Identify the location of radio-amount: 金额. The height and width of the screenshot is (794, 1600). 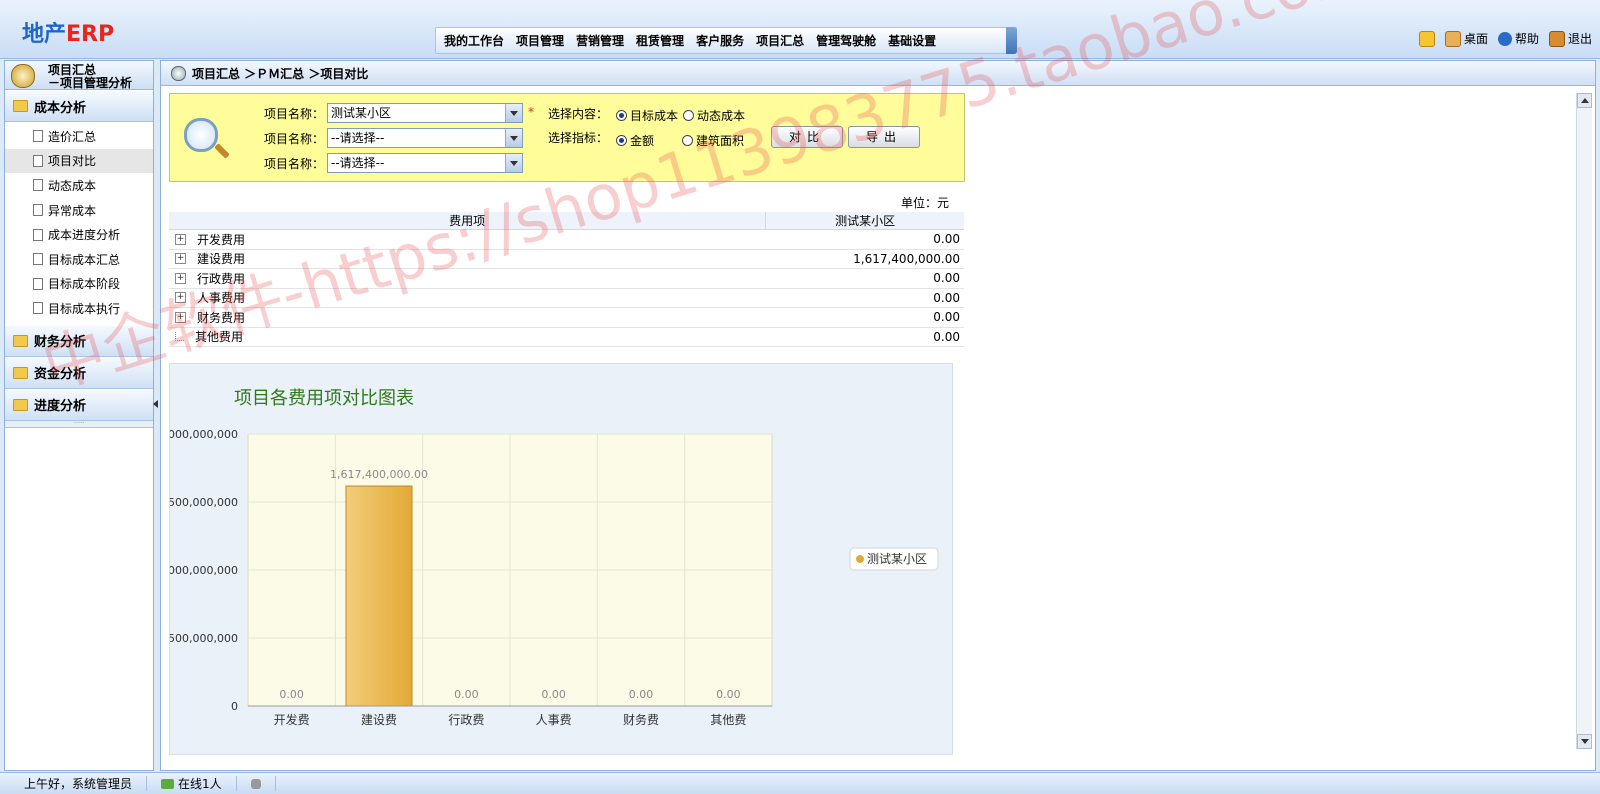
(635, 140).